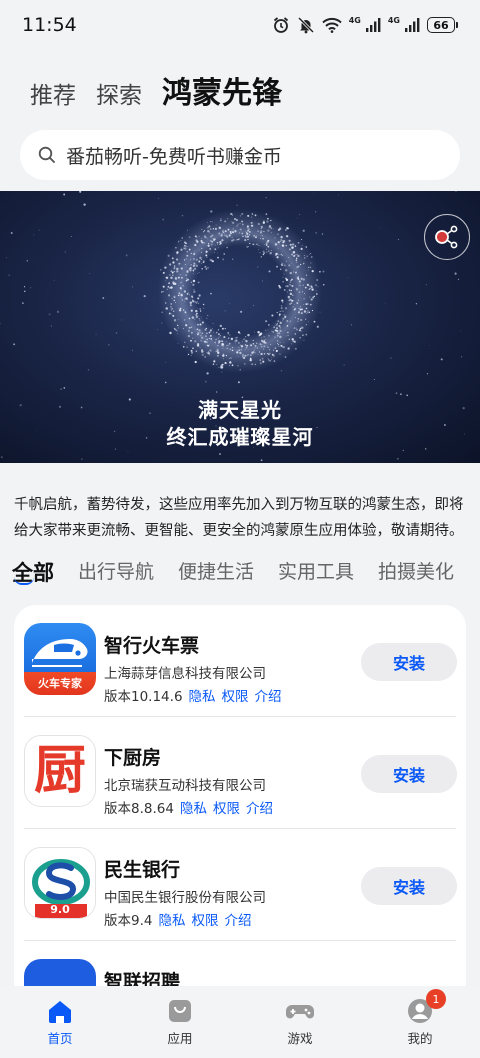 The image size is (480, 1058). I want to click on nav-apps: 应用, so click(180, 1022).